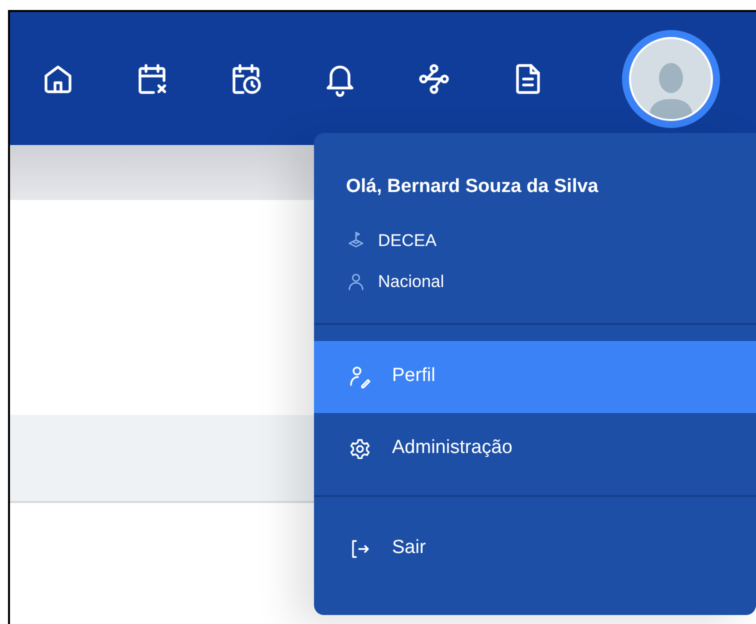 This screenshot has height=624, width=756. What do you see at coordinates (473, 187) in the screenshot?
I see `greeting: Olá, Bernard Souza da Silva` at bounding box center [473, 187].